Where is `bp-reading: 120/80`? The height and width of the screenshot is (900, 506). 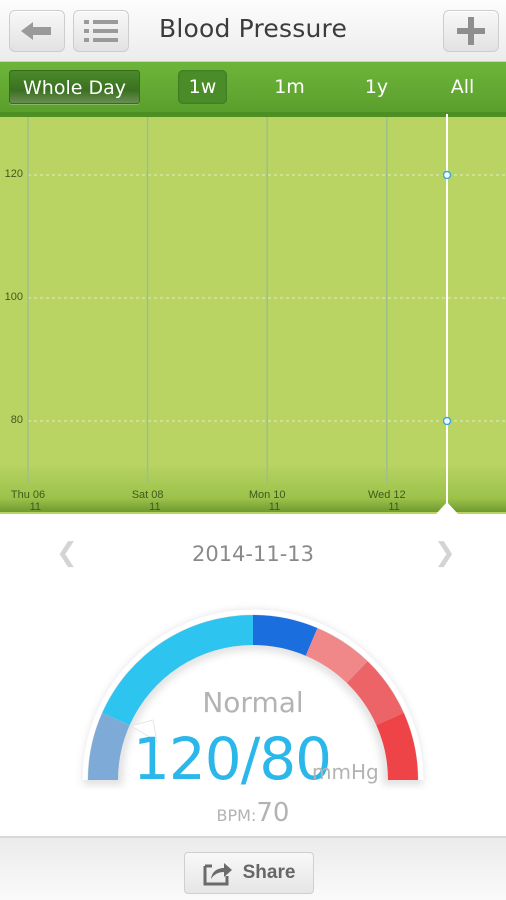 bp-reading: 120/80 is located at coordinates (232, 759).